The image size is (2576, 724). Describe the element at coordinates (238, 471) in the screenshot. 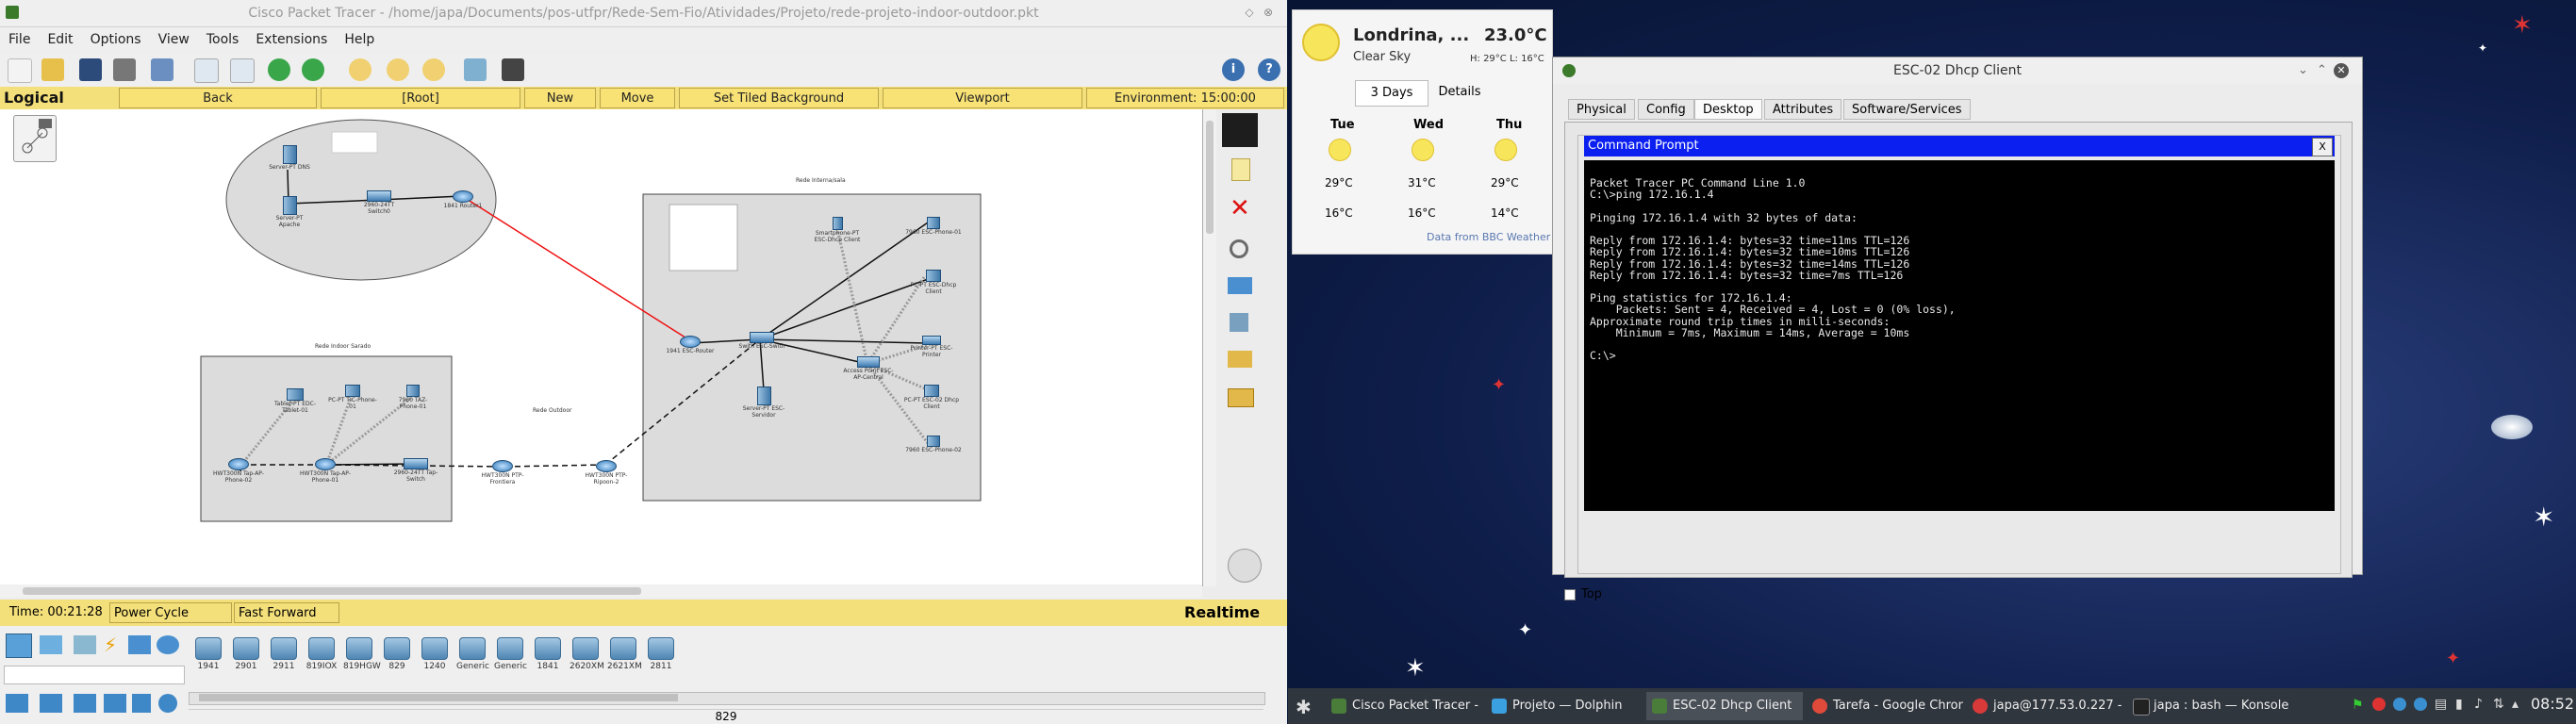

I see `device-tap-ap-phone-02: HWT300N Tap-AP-Phone-02` at that location.